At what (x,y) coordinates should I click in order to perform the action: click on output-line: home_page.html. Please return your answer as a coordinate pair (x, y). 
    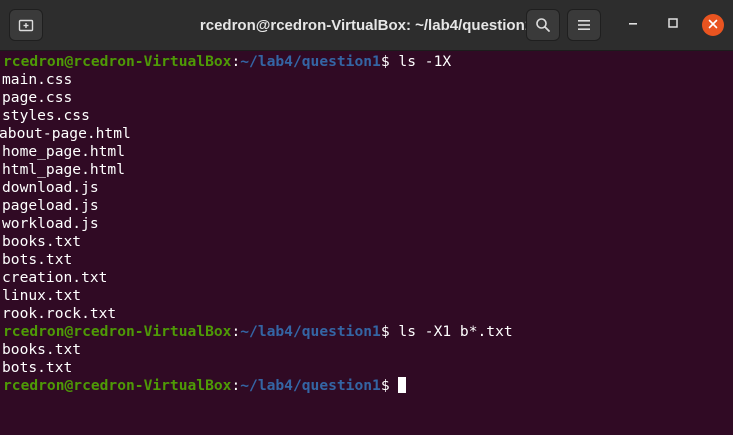
    Looking at the image, I should click on (64, 151).